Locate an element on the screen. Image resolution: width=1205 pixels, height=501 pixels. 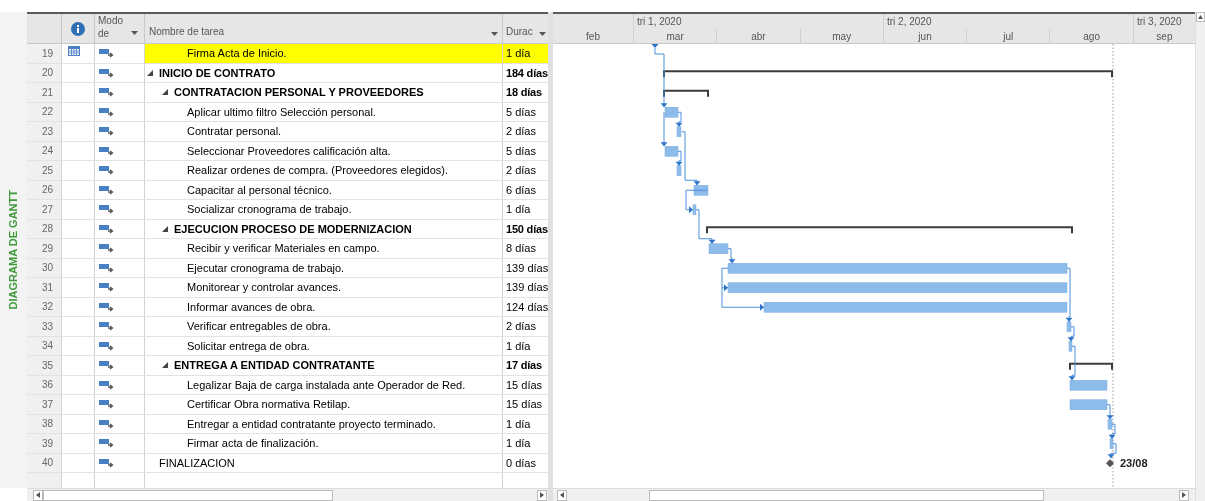
timescale-label: abr is located at coordinates (758, 37).